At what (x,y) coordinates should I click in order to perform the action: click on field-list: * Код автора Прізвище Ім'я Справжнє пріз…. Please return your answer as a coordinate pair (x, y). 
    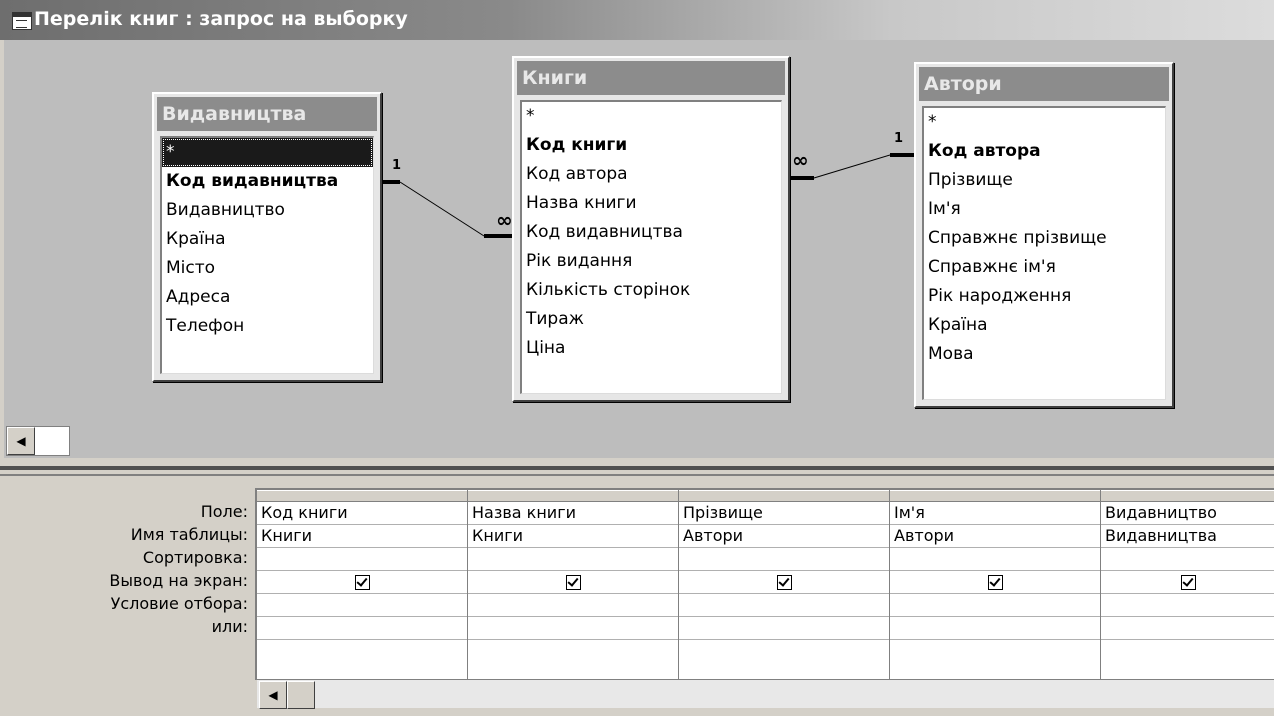
    Looking at the image, I should click on (1044, 253).